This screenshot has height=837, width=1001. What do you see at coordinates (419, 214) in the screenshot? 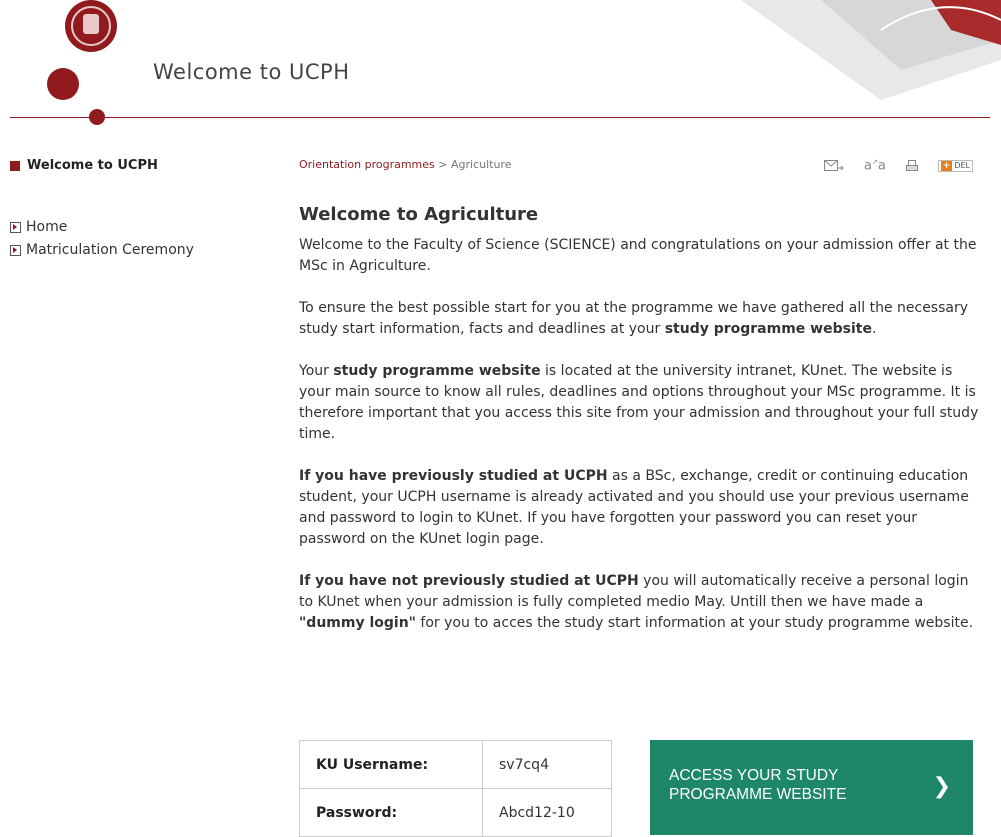
I see `page-heading: Welcome to Agriculture` at bounding box center [419, 214].